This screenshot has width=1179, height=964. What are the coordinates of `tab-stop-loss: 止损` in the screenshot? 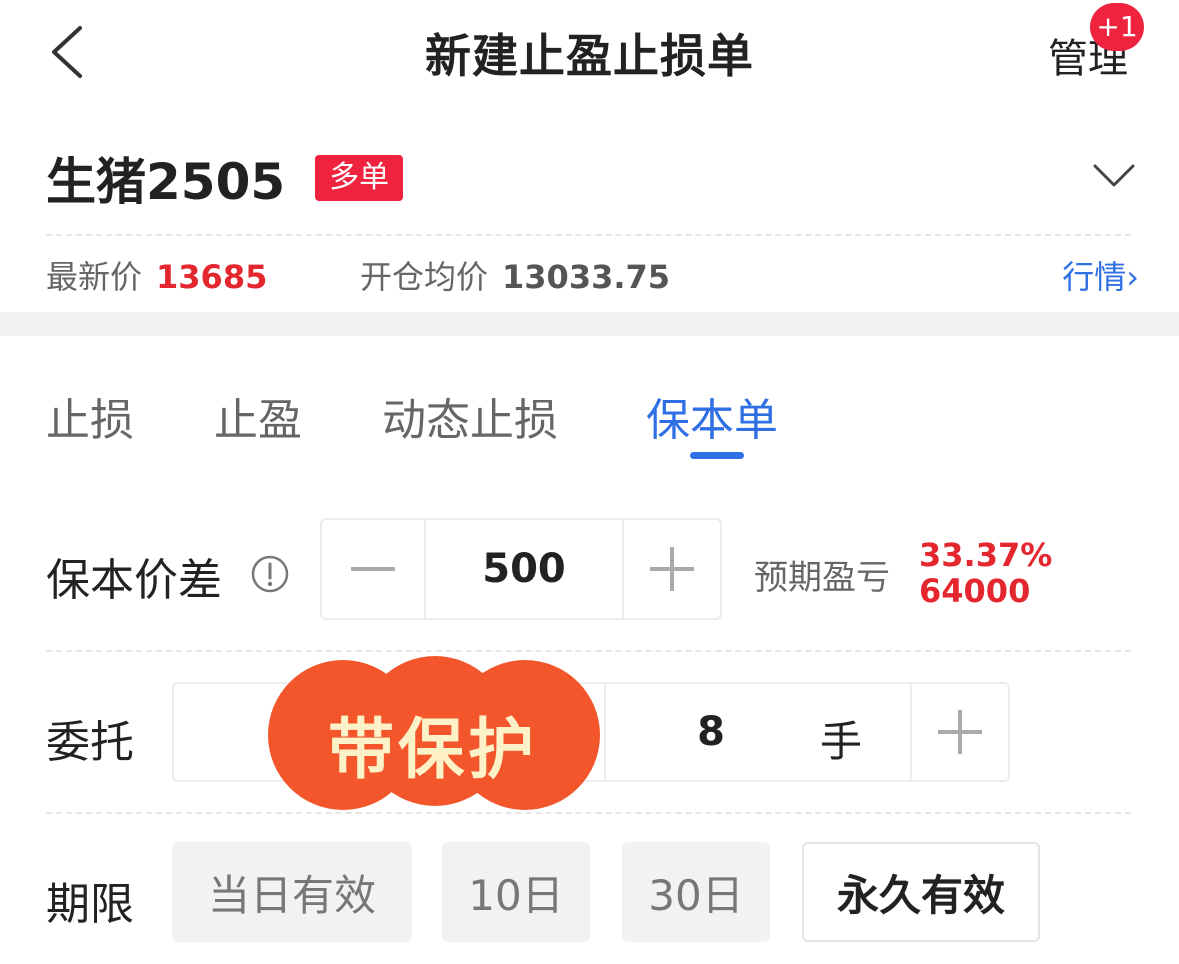 It's located at (90, 416).